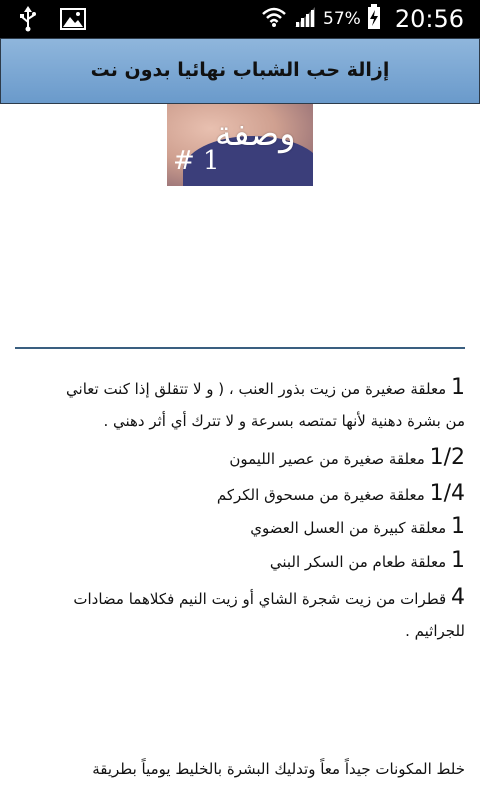  Describe the element at coordinates (237, 631) in the screenshot. I see `ingredient-item-6-continued: للجراثيم .` at that location.